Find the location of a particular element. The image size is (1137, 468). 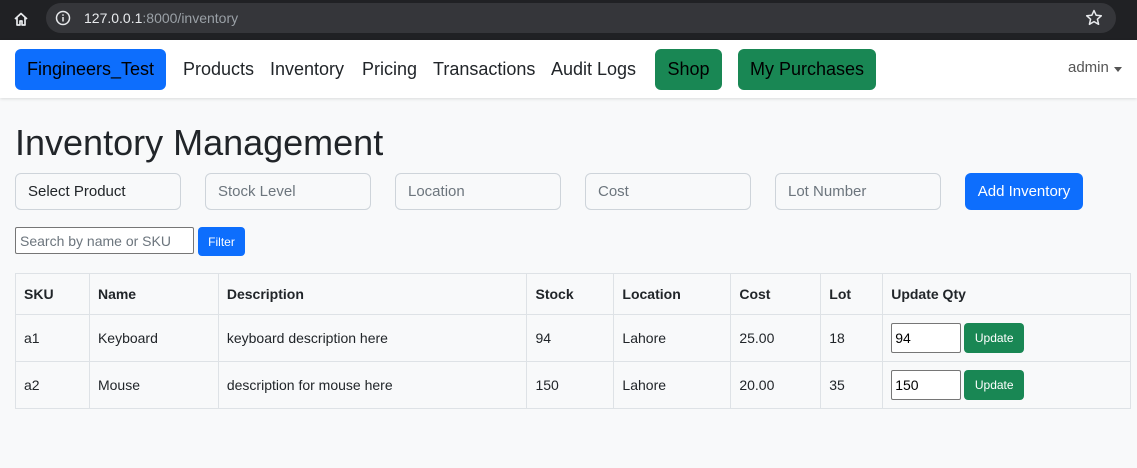

cell-lot: 35 is located at coordinates (852, 385).